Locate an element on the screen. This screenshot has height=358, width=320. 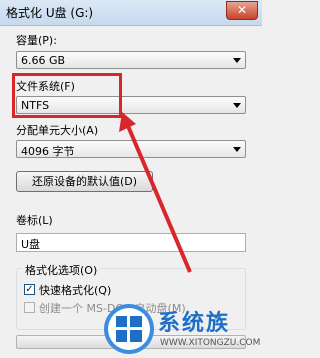
windows-logo-icon is located at coordinates (129, 329).